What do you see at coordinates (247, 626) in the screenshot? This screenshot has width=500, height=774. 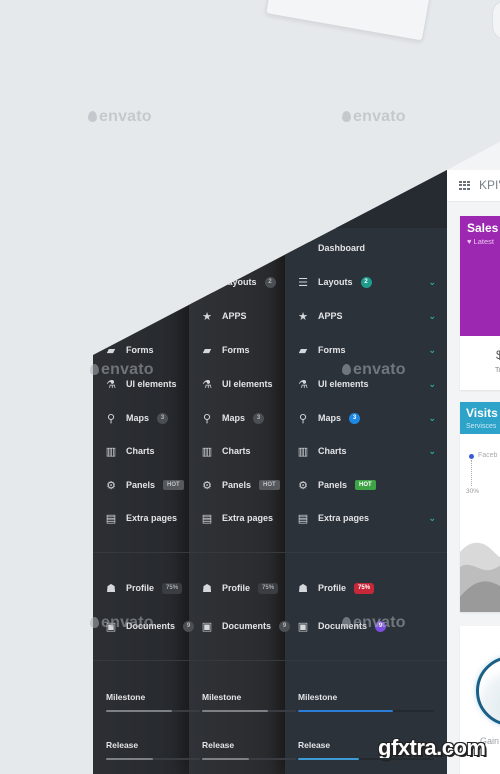 I see `sidebar-item-label: Documents` at bounding box center [247, 626].